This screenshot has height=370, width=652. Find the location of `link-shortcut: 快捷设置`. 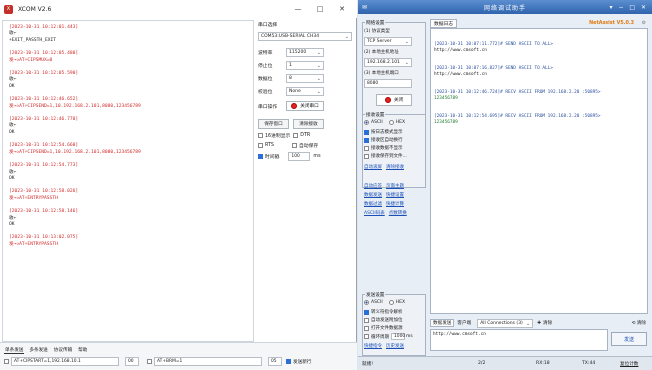

link-shortcut: 快捷设置 is located at coordinates (395, 195).